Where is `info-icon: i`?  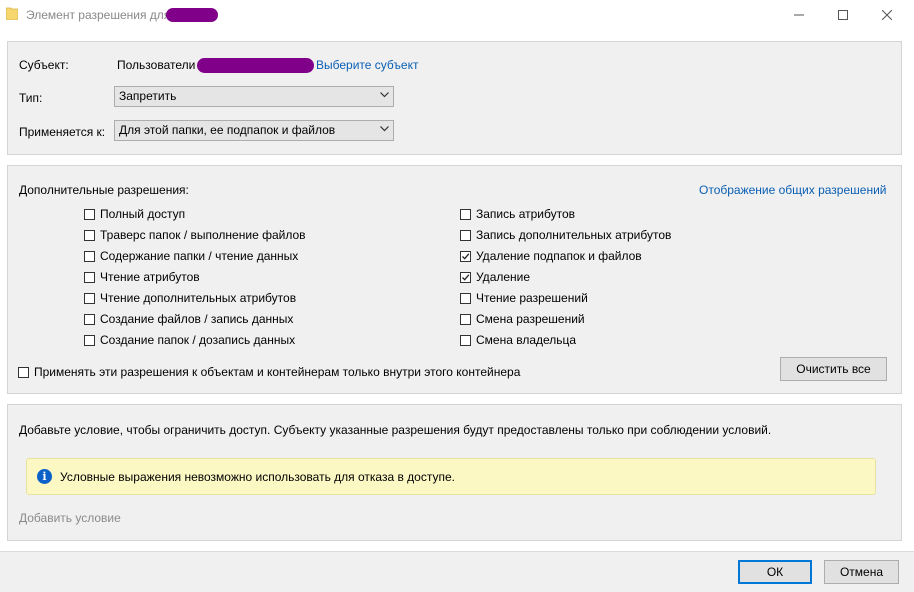
info-icon: i is located at coordinates (44, 476).